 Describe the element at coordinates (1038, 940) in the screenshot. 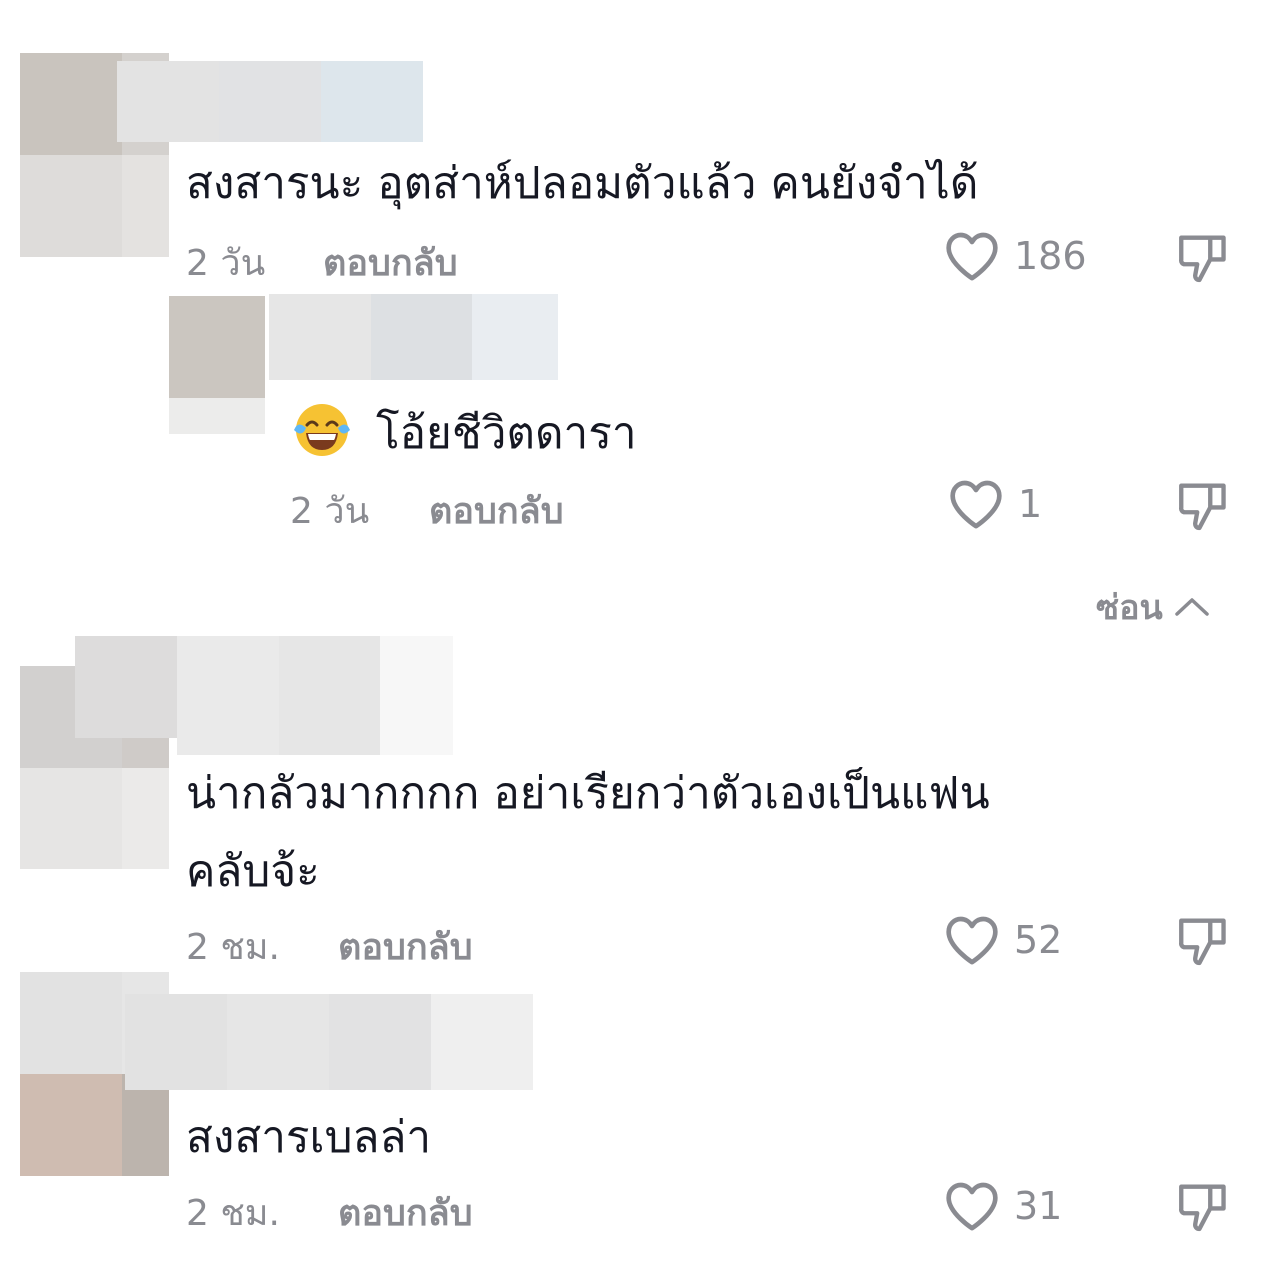

I see `like-count: 52` at that location.